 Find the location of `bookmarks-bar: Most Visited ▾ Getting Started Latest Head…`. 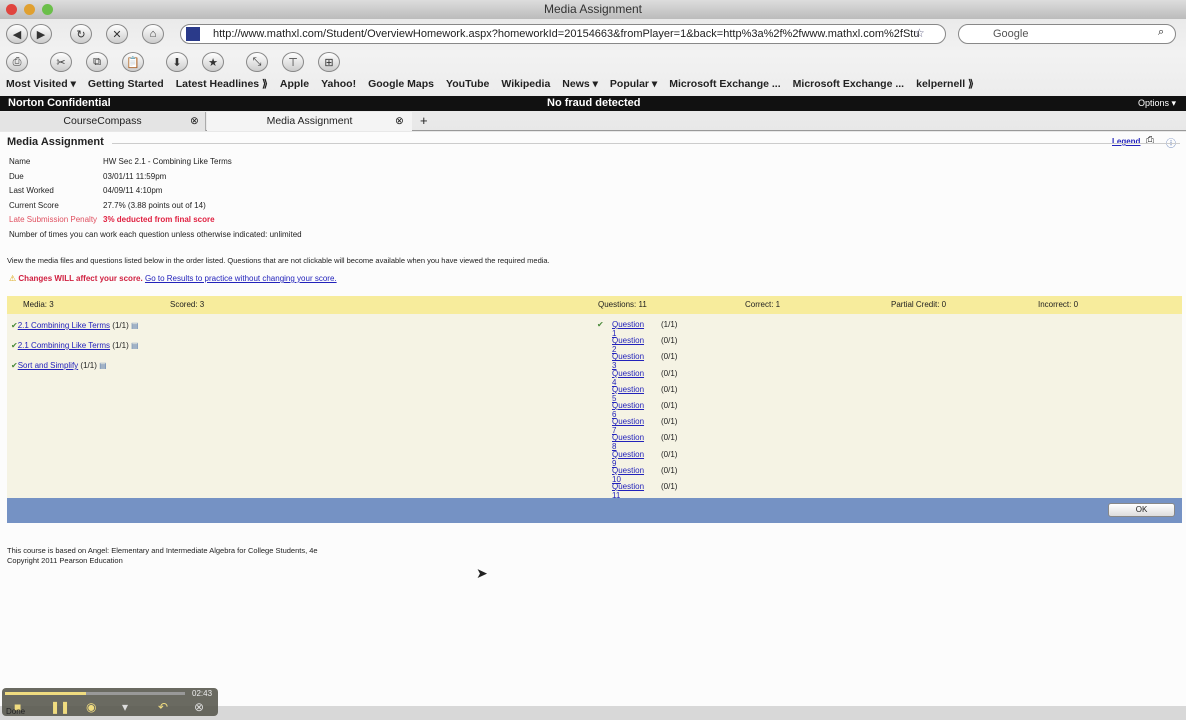

bookmarks-bar: Most Visited ▾ Getting Started Latest Head… is located at coordinates (490, 84).